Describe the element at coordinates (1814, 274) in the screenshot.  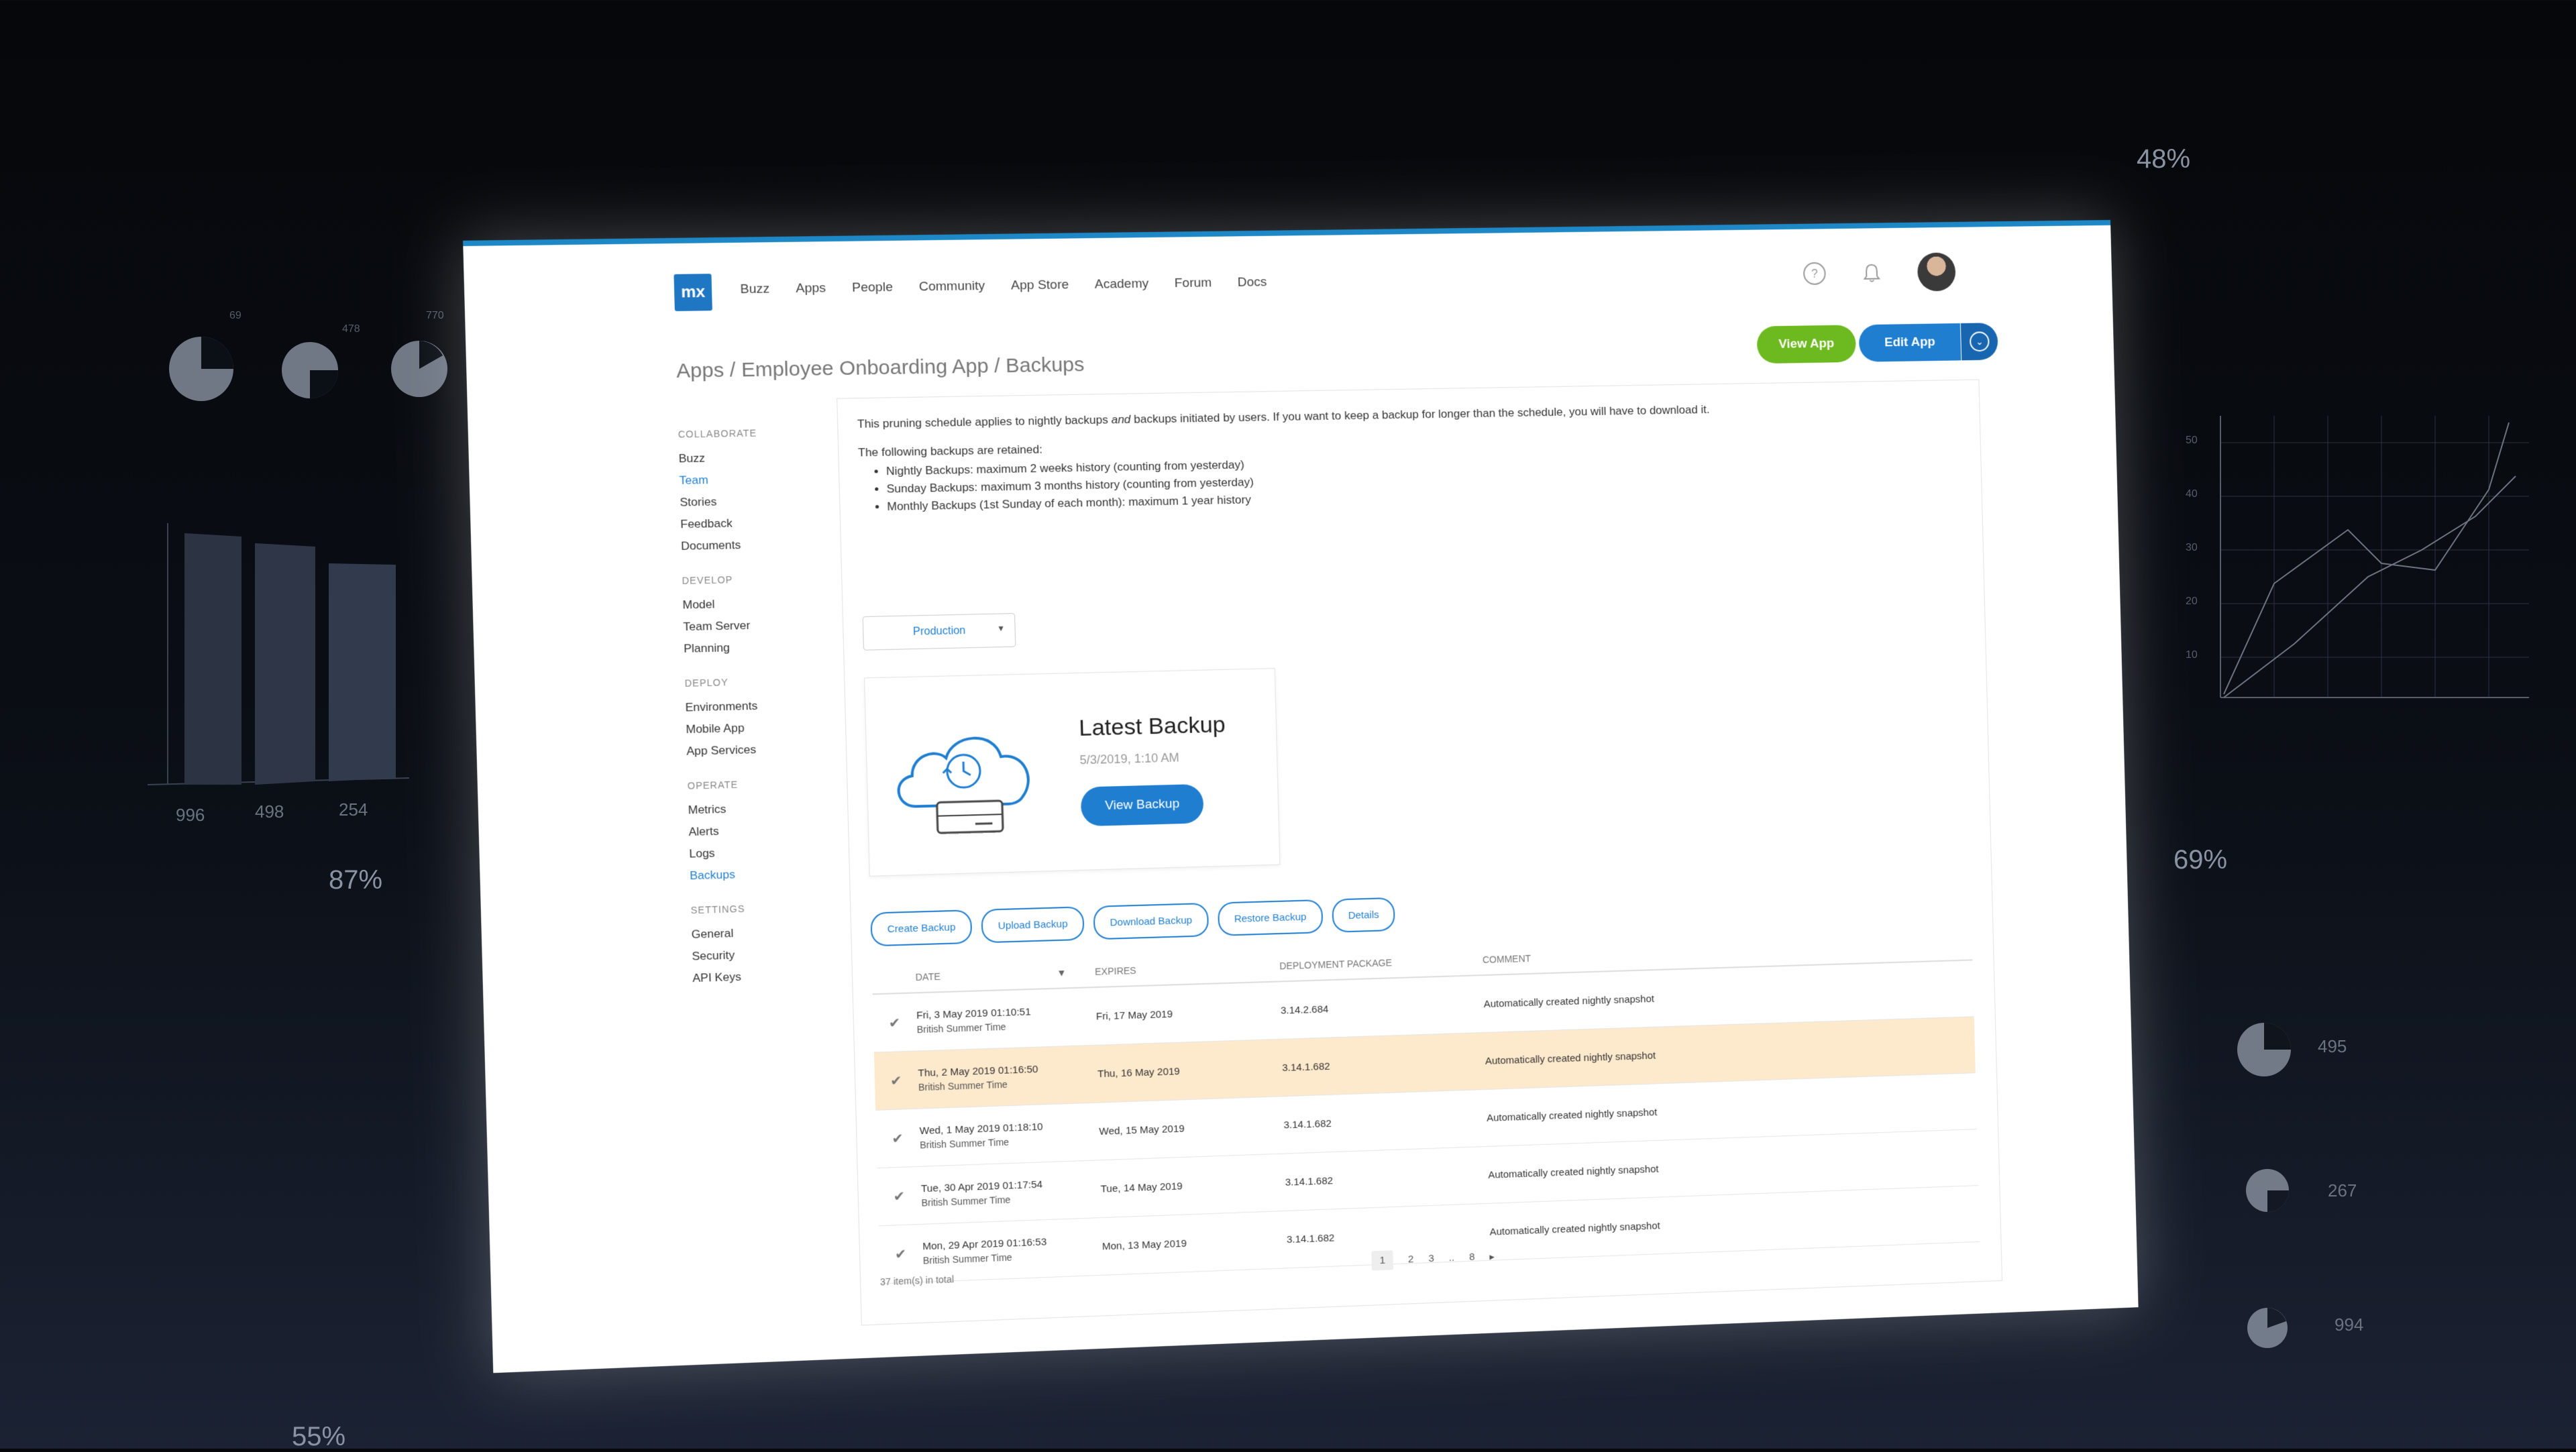
I see `help-icon: ?` at that location.